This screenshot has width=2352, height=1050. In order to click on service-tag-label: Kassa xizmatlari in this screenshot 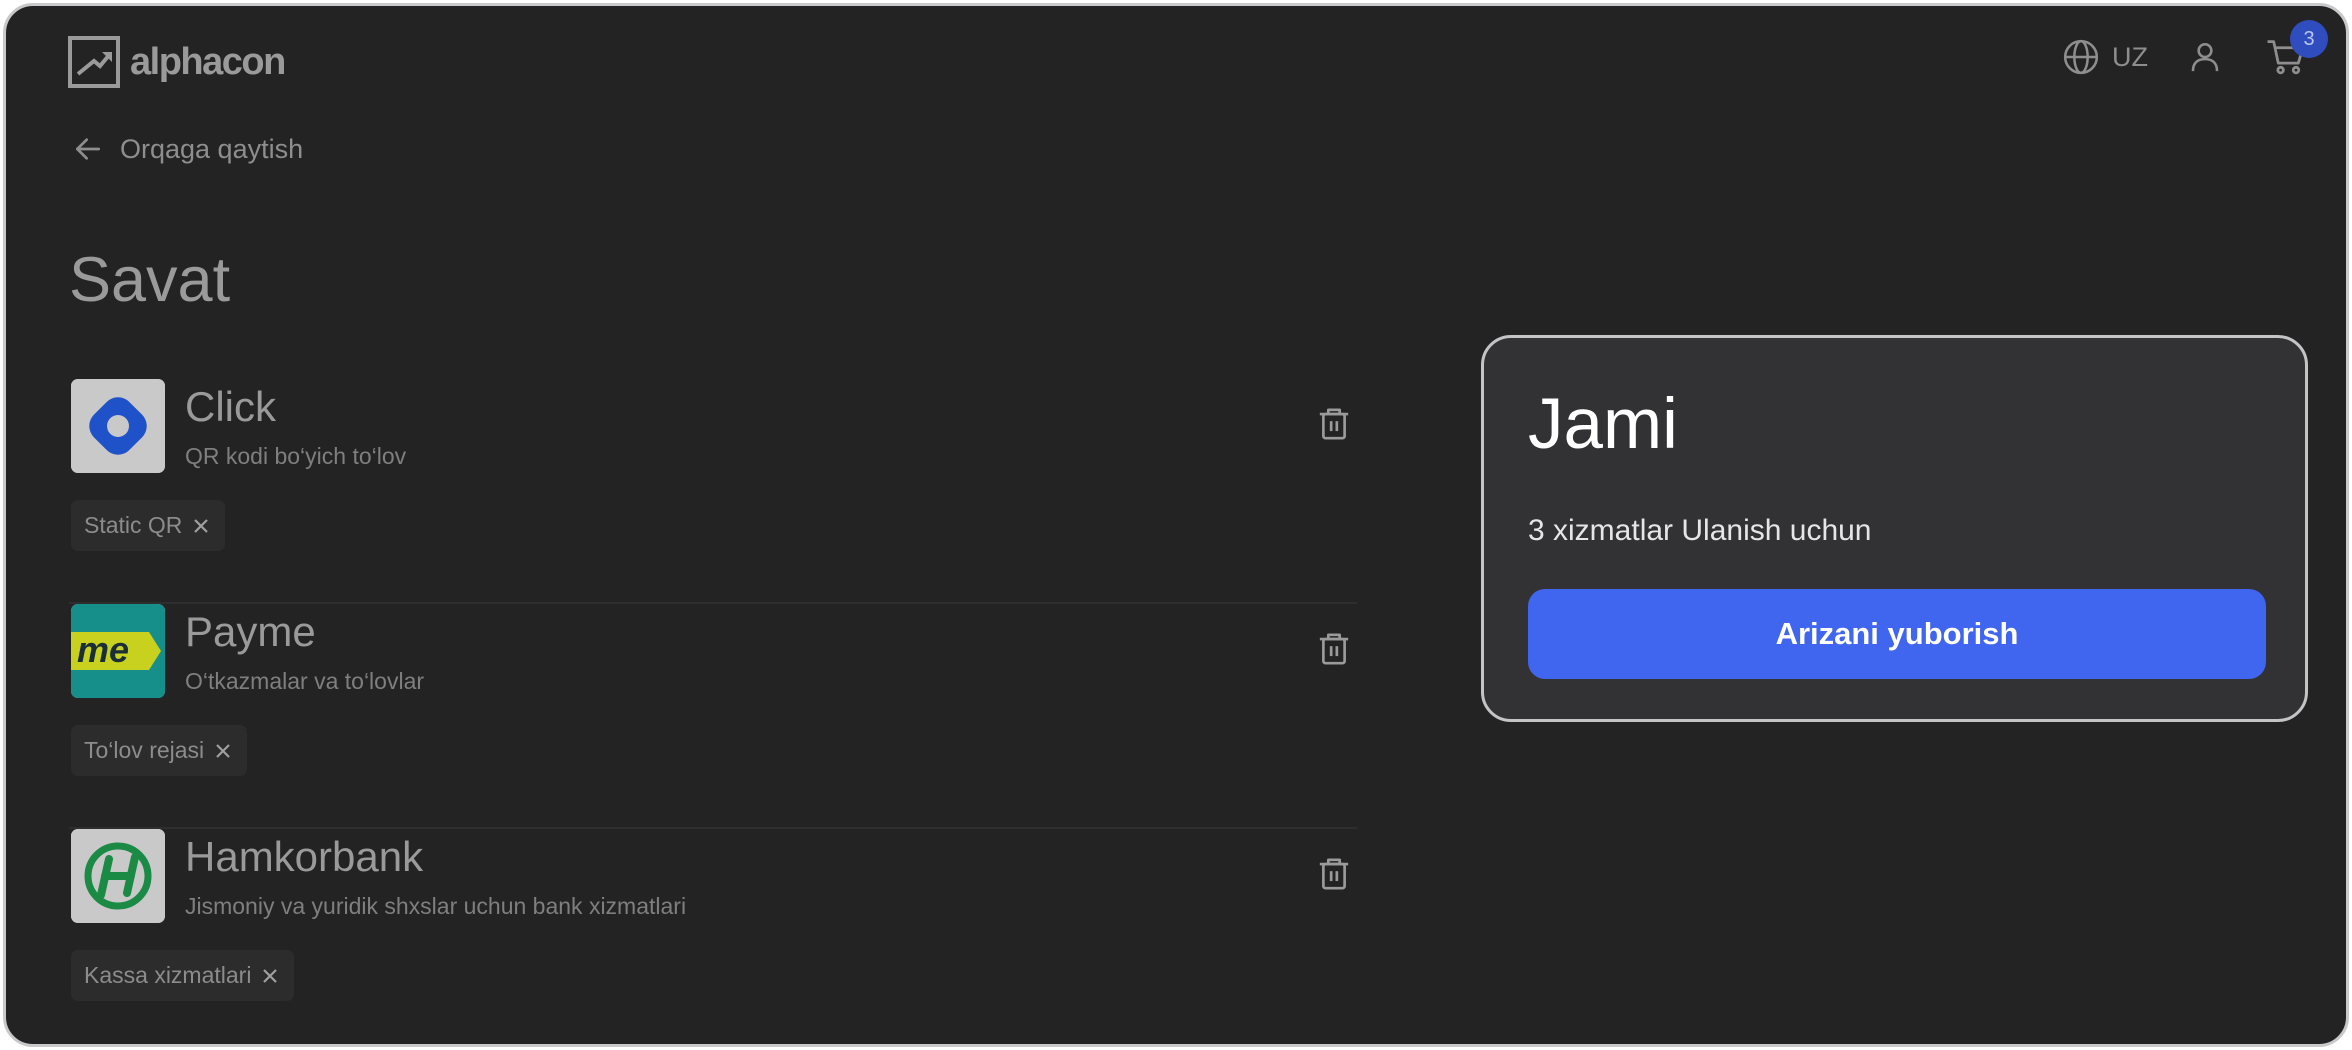, I will do `click(168, 975)`.